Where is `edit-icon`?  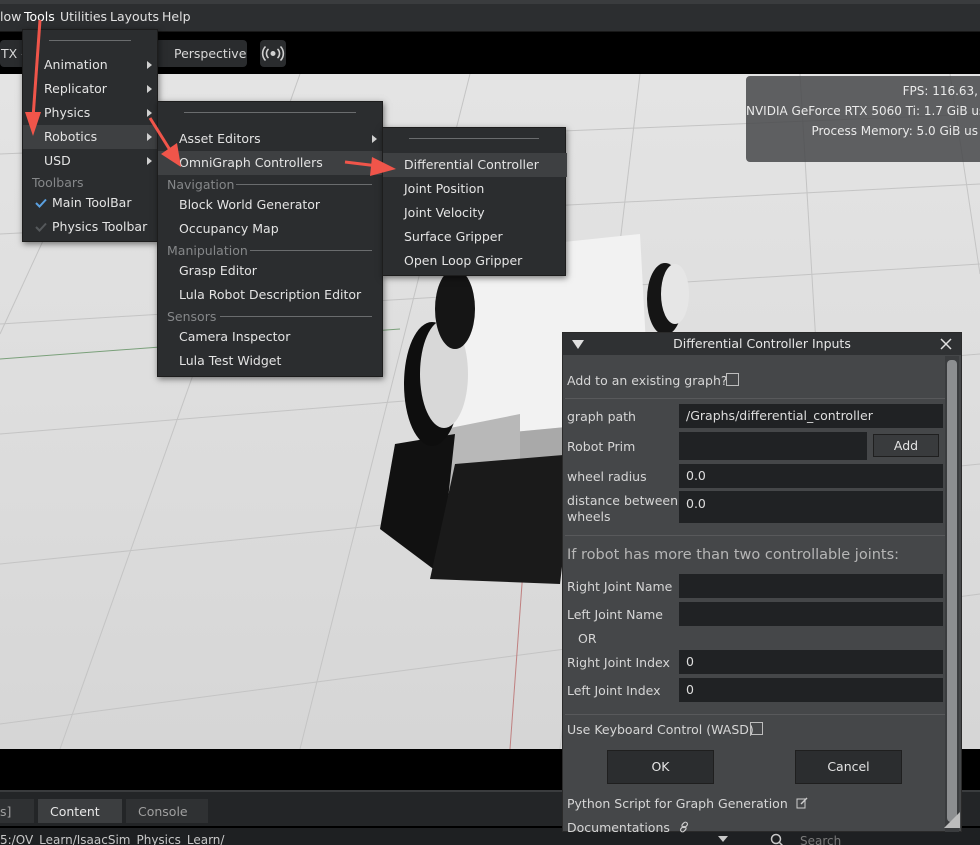
edit-icon is located at coordinates (802, 803).